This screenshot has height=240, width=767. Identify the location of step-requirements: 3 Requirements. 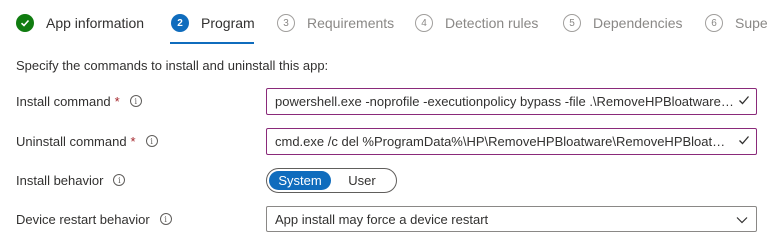
(335, 23).